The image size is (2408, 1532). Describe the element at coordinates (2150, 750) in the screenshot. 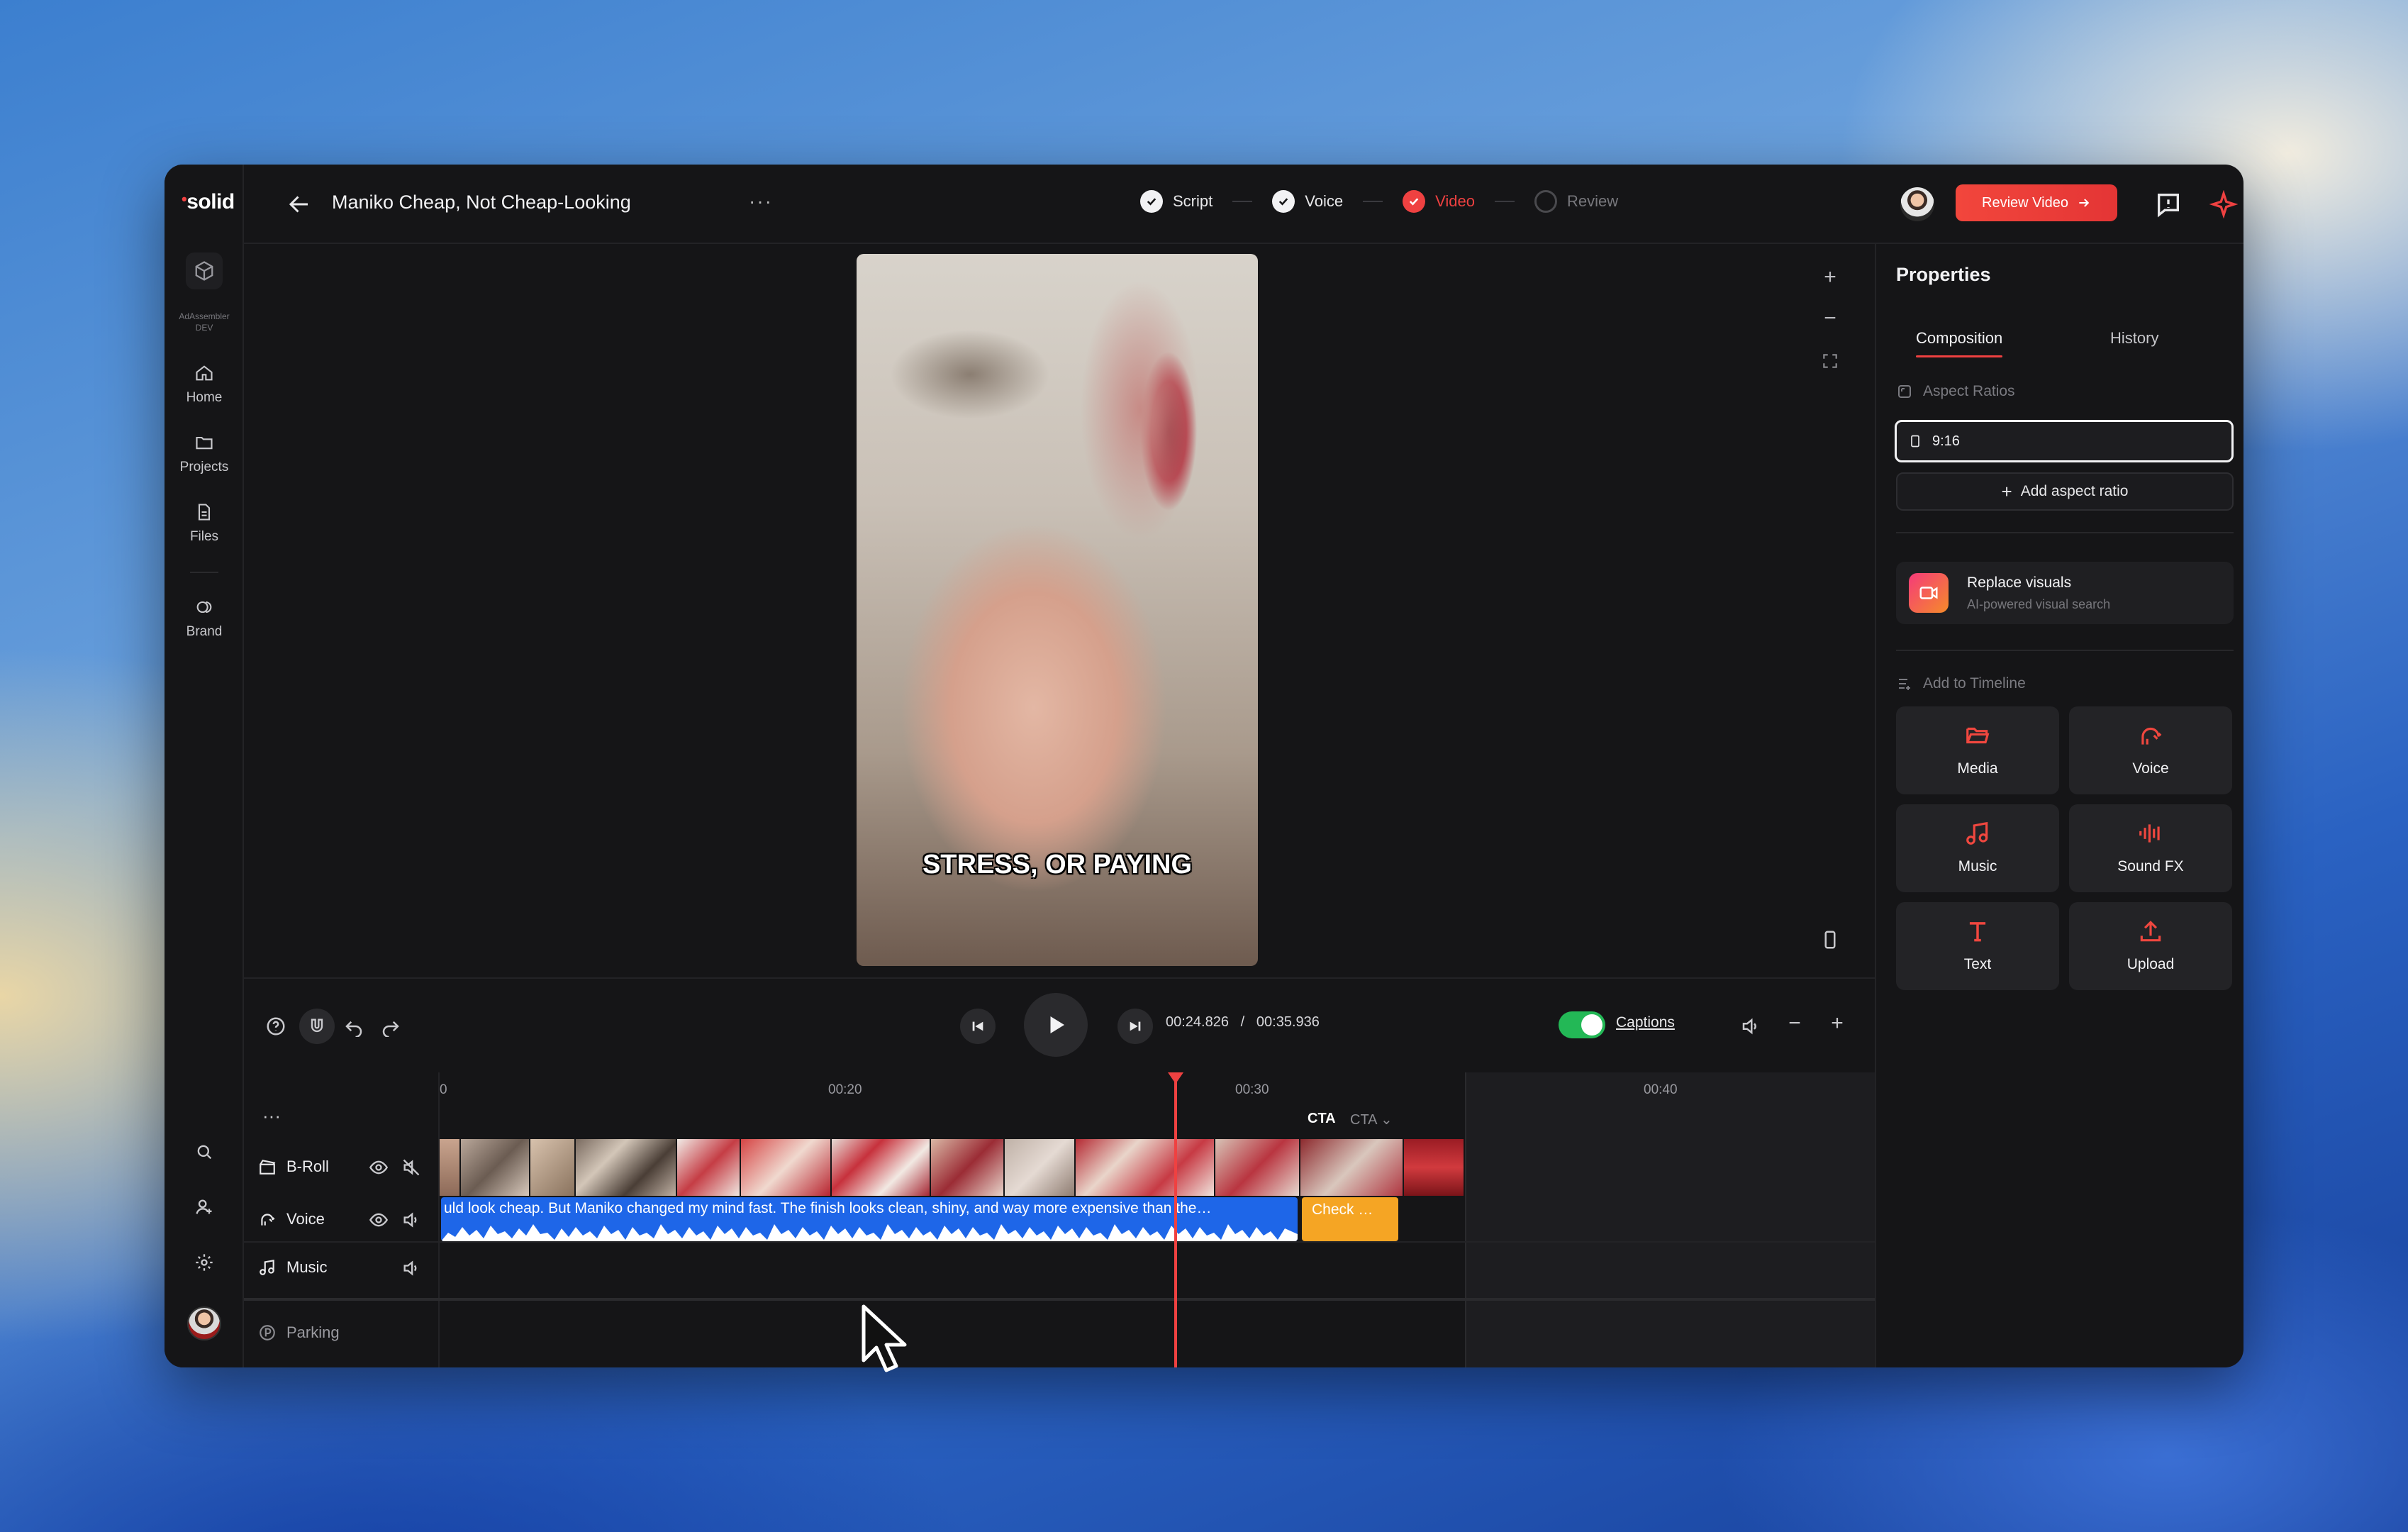

I see `add-voice-button: Voice` at that location.